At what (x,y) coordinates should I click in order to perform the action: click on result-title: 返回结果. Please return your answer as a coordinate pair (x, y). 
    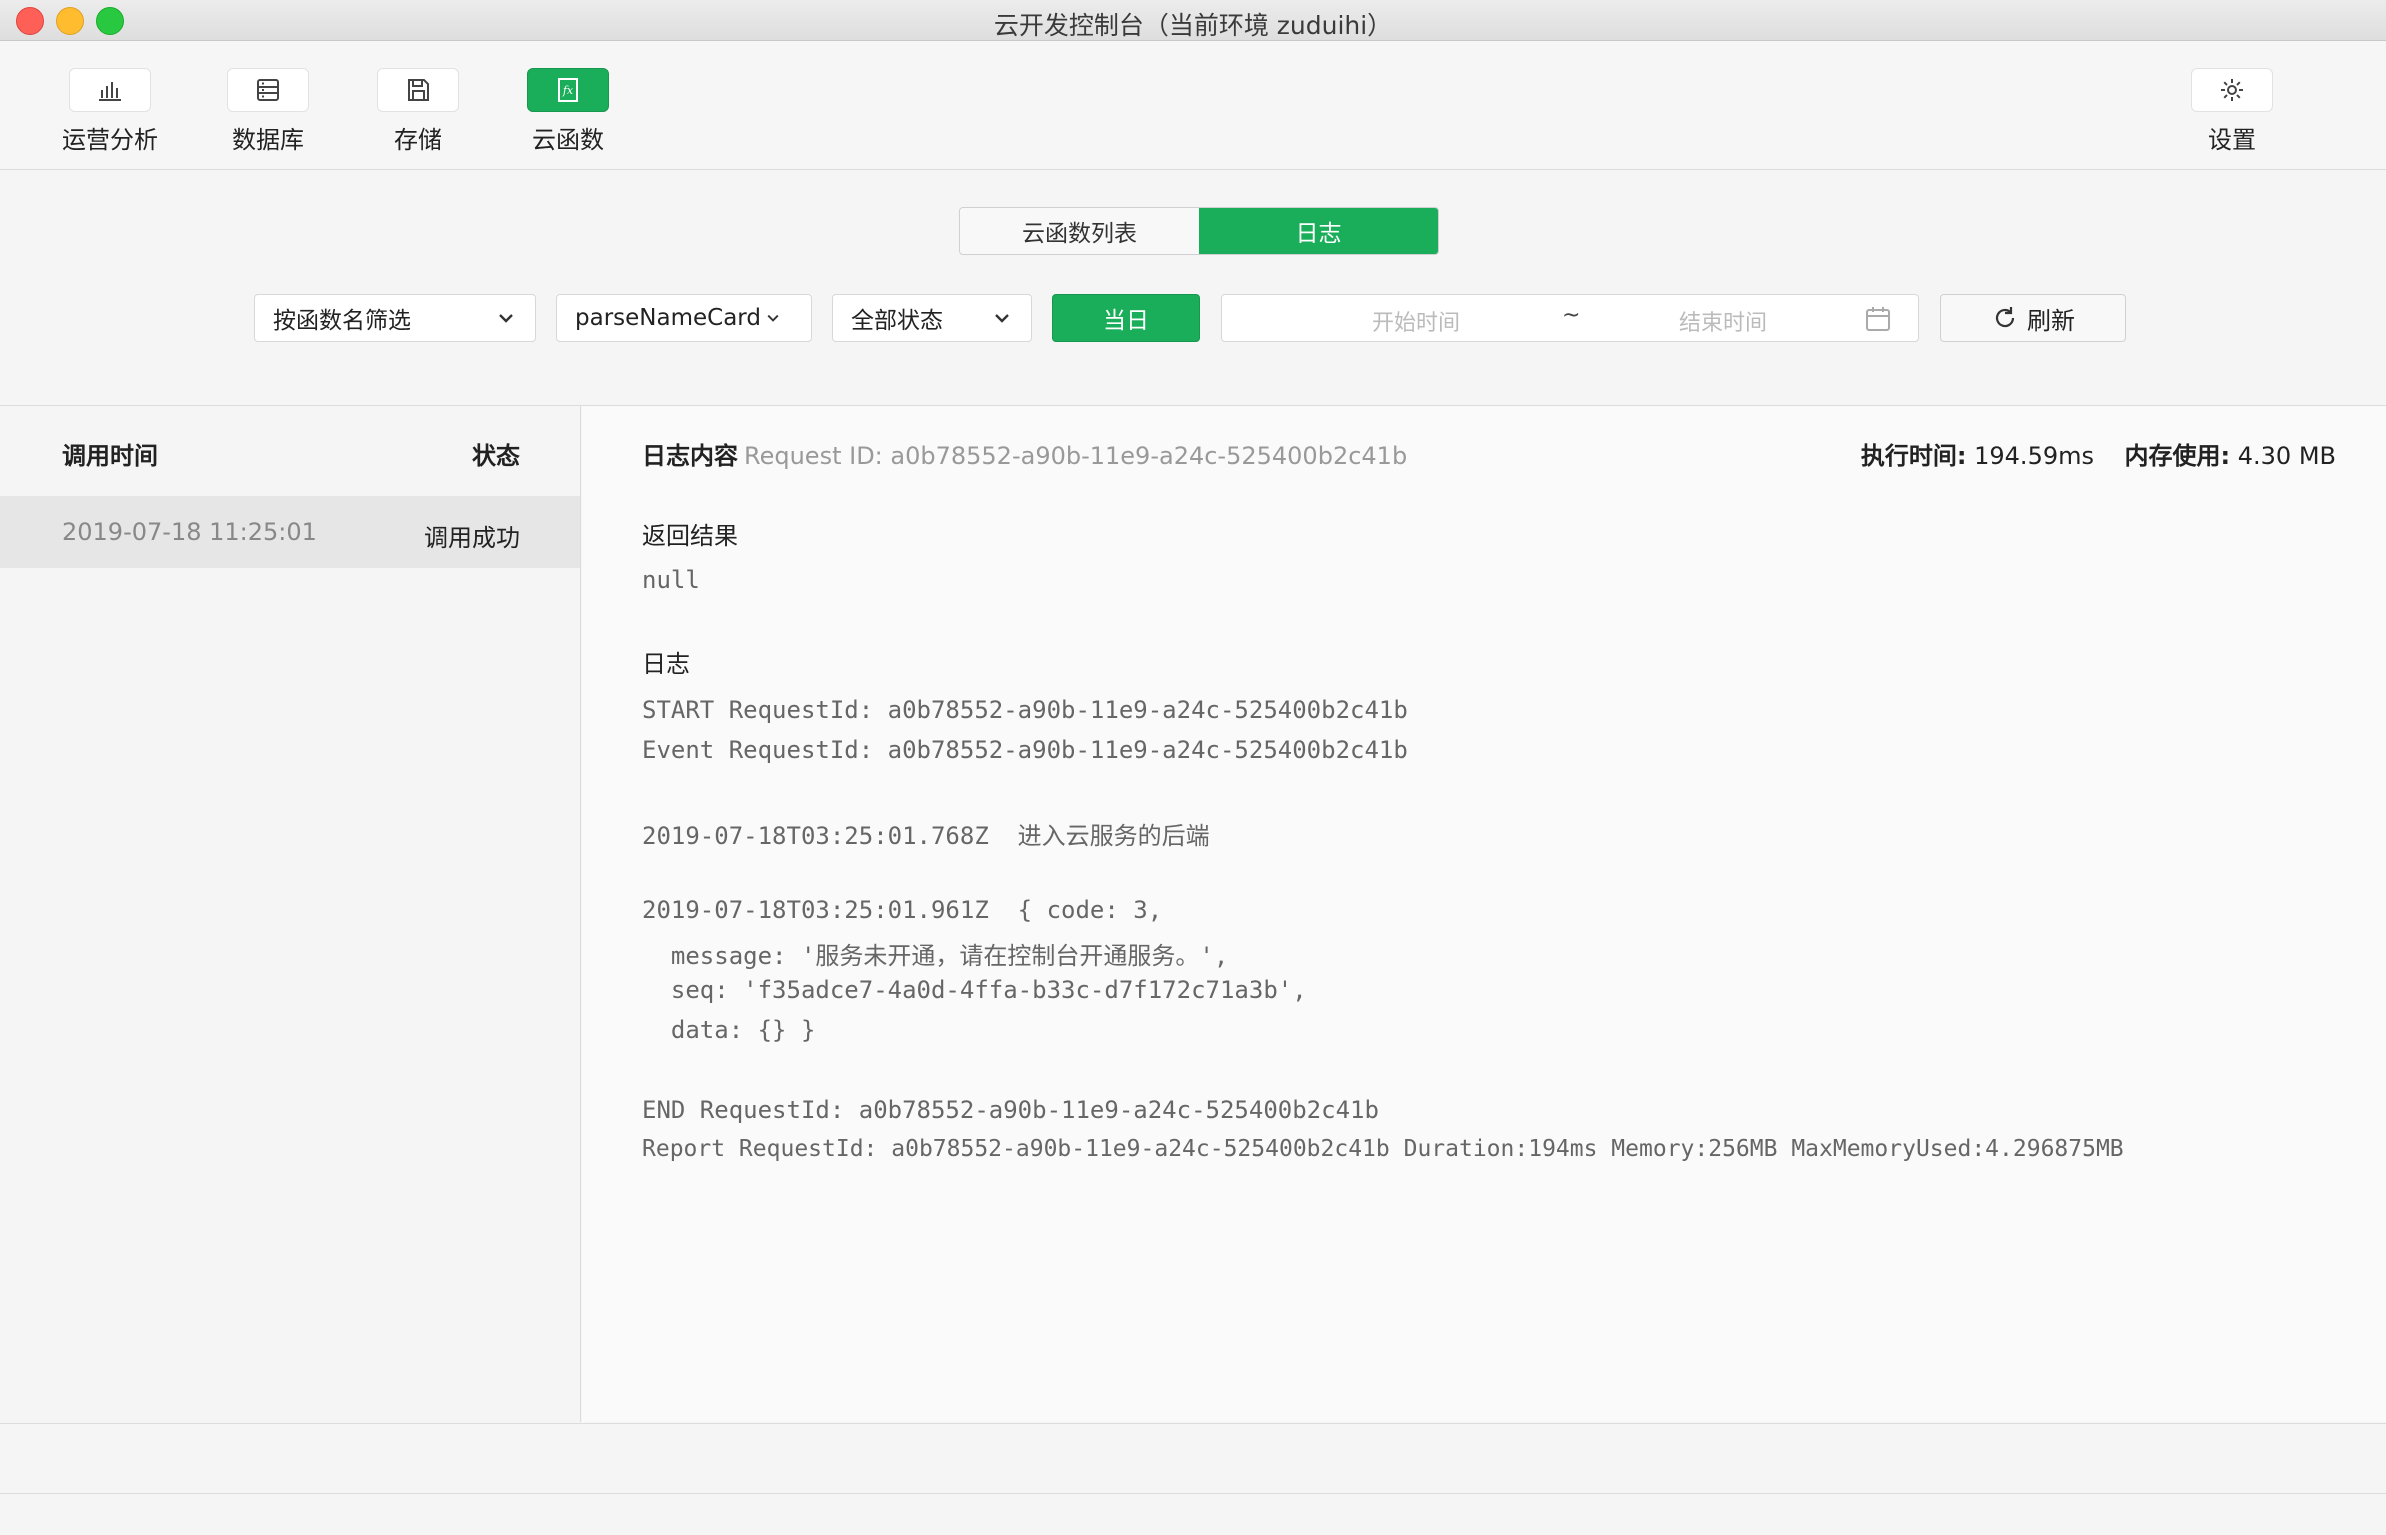
    Looking at the image, I should click on (690, 536).